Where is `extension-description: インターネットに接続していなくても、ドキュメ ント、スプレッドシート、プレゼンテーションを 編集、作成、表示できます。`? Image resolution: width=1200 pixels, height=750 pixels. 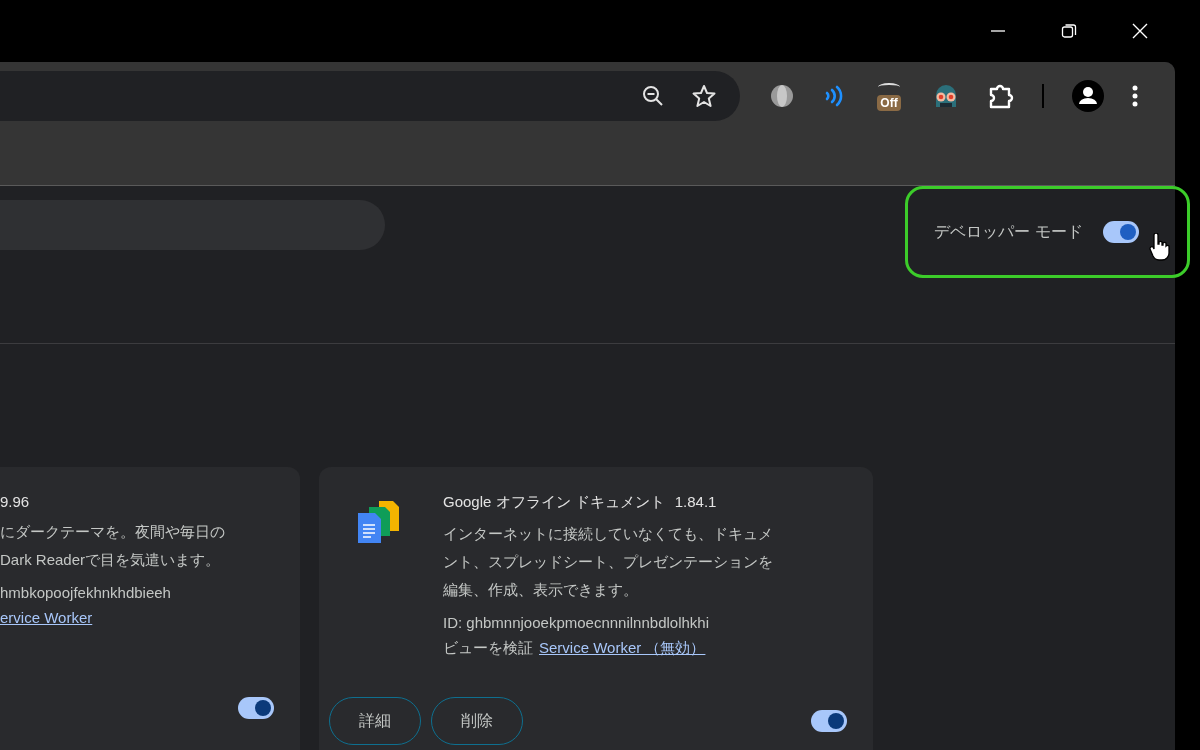 extension-description: インターネットに接続していなくても、ドキュメ ント、スプレッドシート、プレゼンテーションを 編集、作成、表示できます。 is located at coordinates (608, 562).